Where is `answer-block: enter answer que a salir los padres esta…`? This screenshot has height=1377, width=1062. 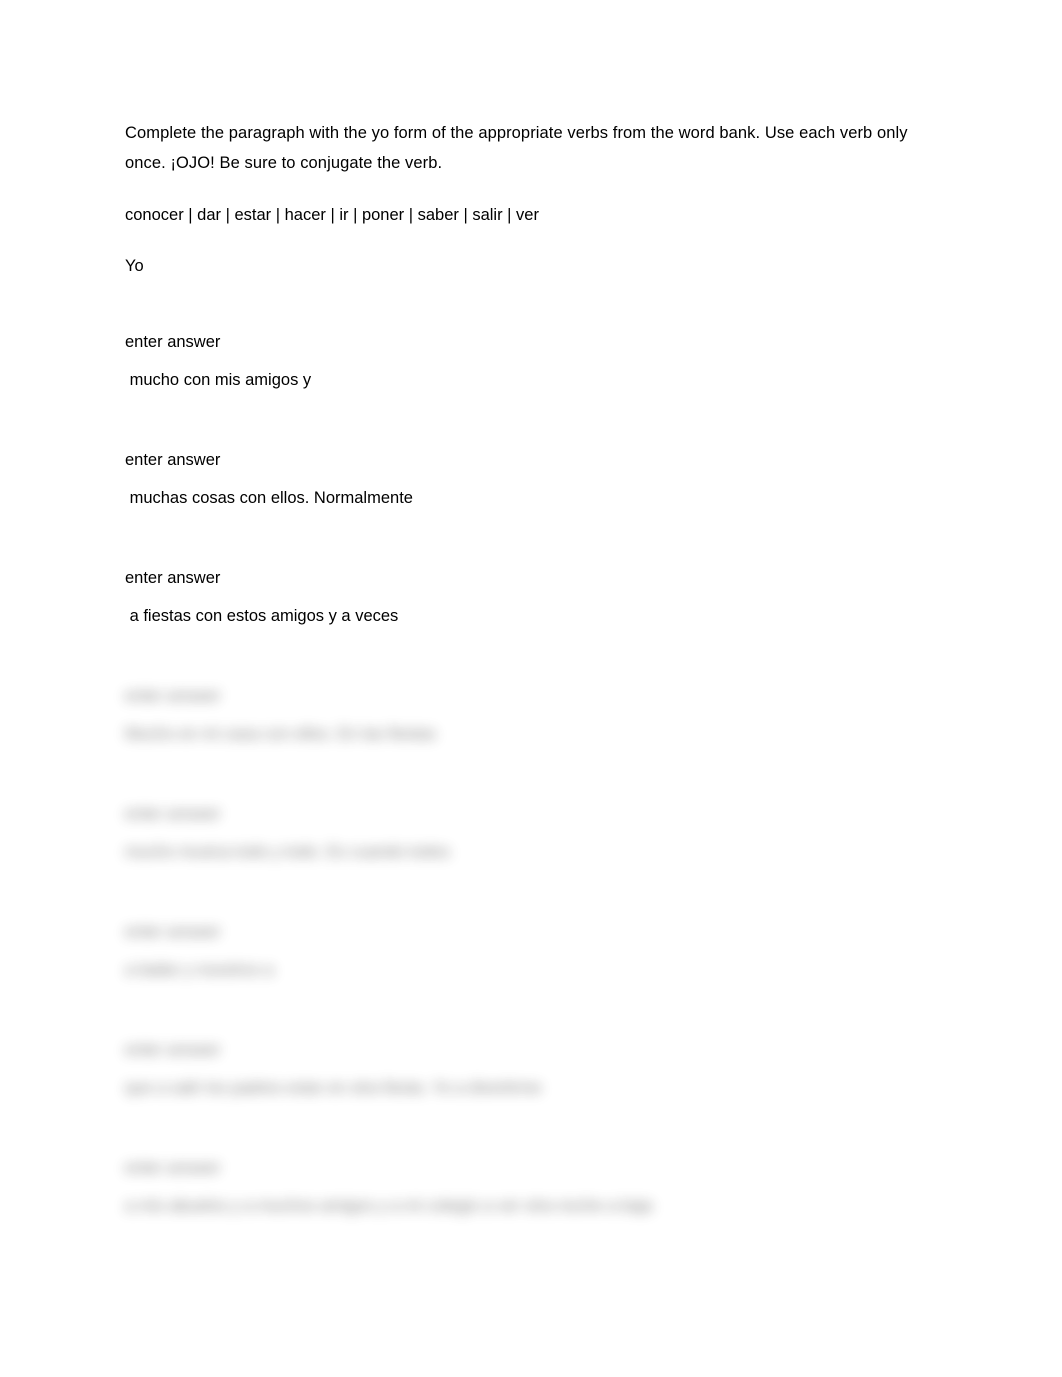
answer-block: enter answer que a salir los padres esta… is located at coordinates (525, 1098).